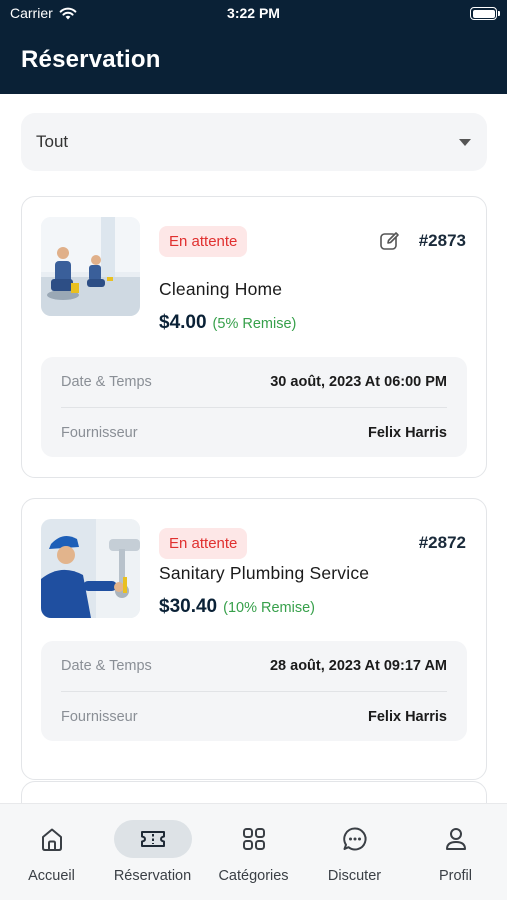  What do you see at coordinates (188, 606) in the screenshot?
I see `price-value: $30.40` at bounding box center [188, 606].